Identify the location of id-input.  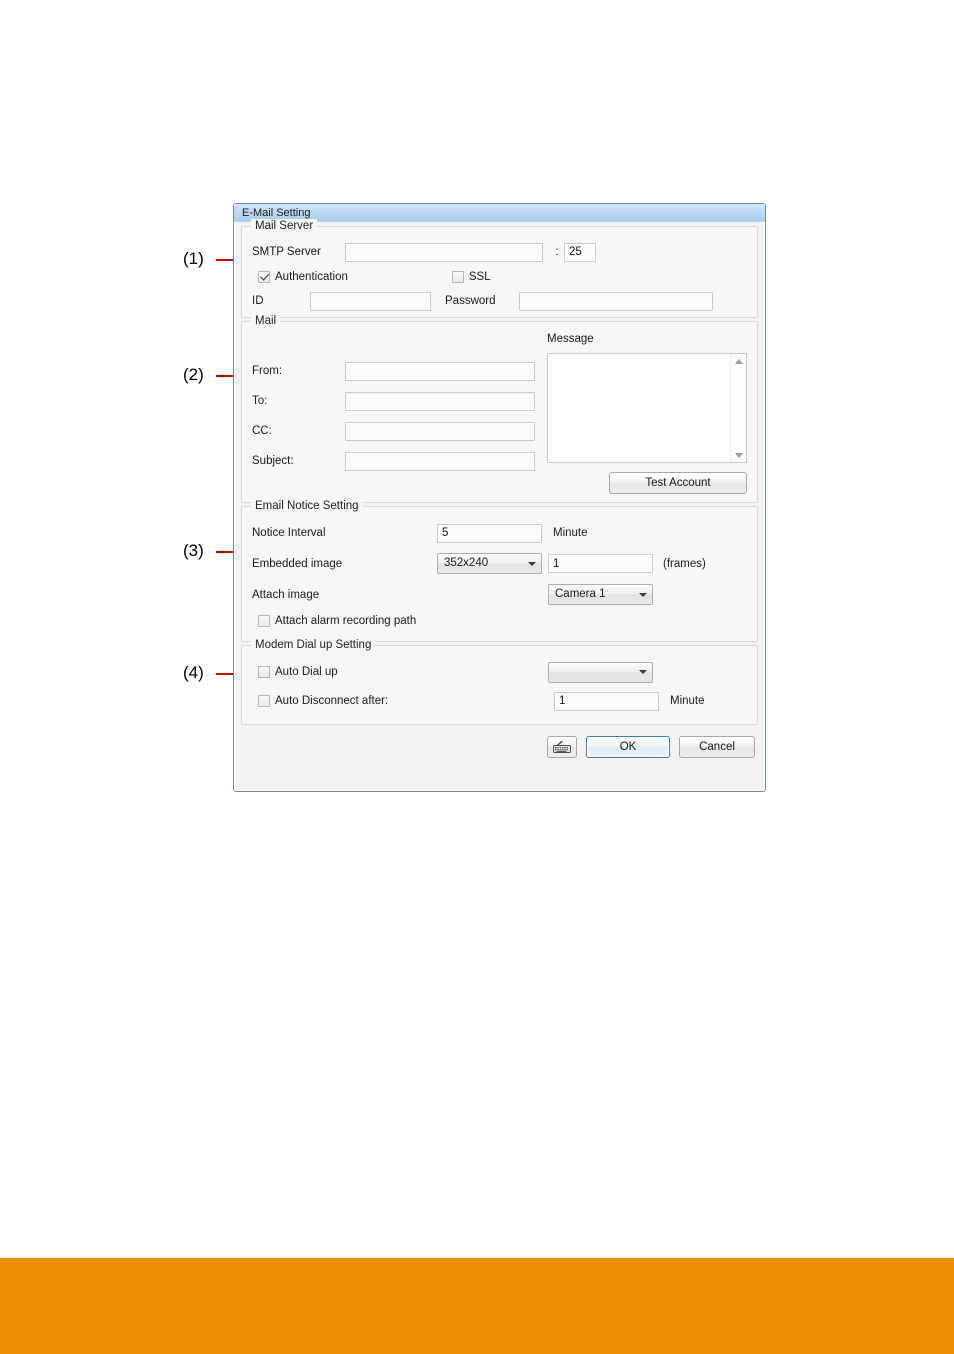
(370, 301).